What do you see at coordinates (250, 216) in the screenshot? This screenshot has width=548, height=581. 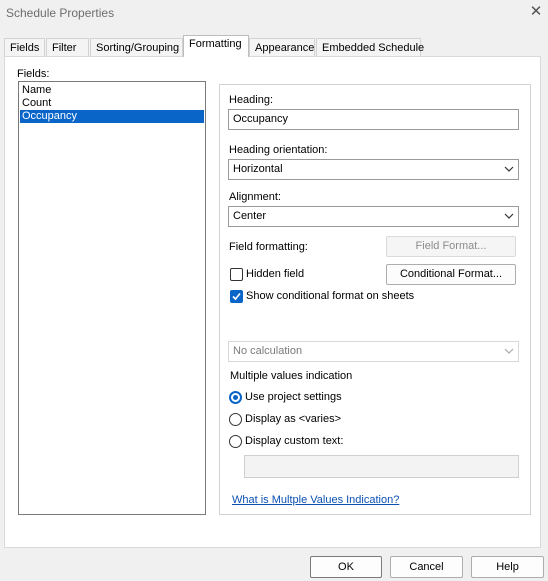 I see `alignment-value: Center` at bounding box center [250, 216].